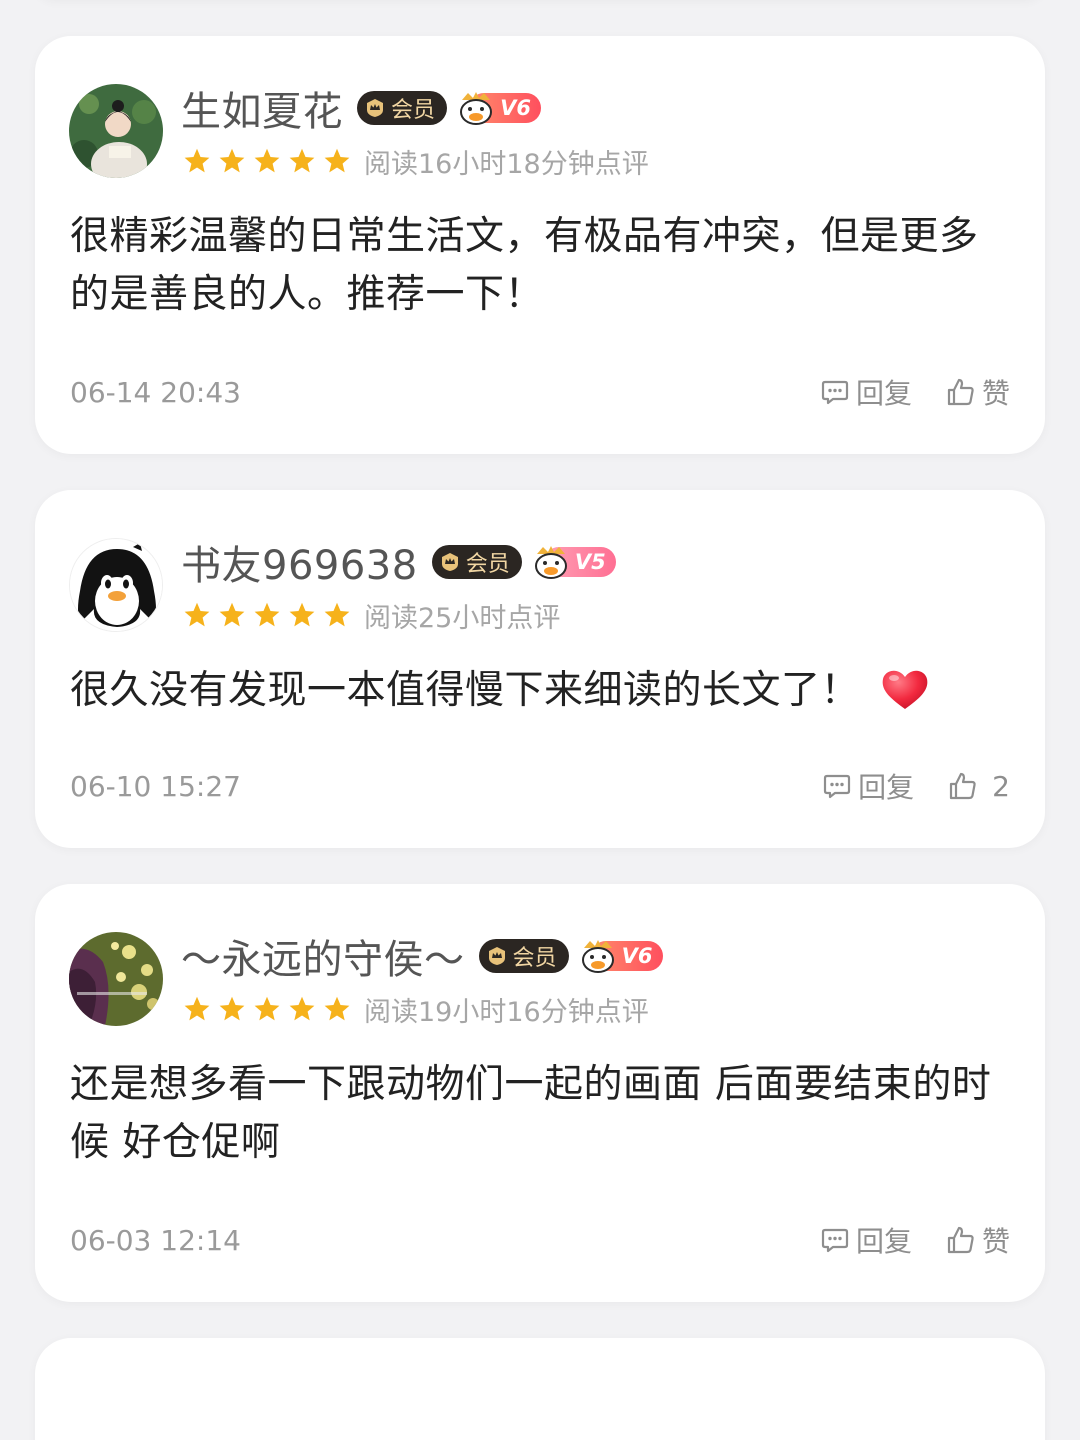 This screenshot has width=1080, height=1440. What do you see at coordinates (575, 562) in the screenshot?
I see `level-badge: V5` at bounding box center [575, 562].